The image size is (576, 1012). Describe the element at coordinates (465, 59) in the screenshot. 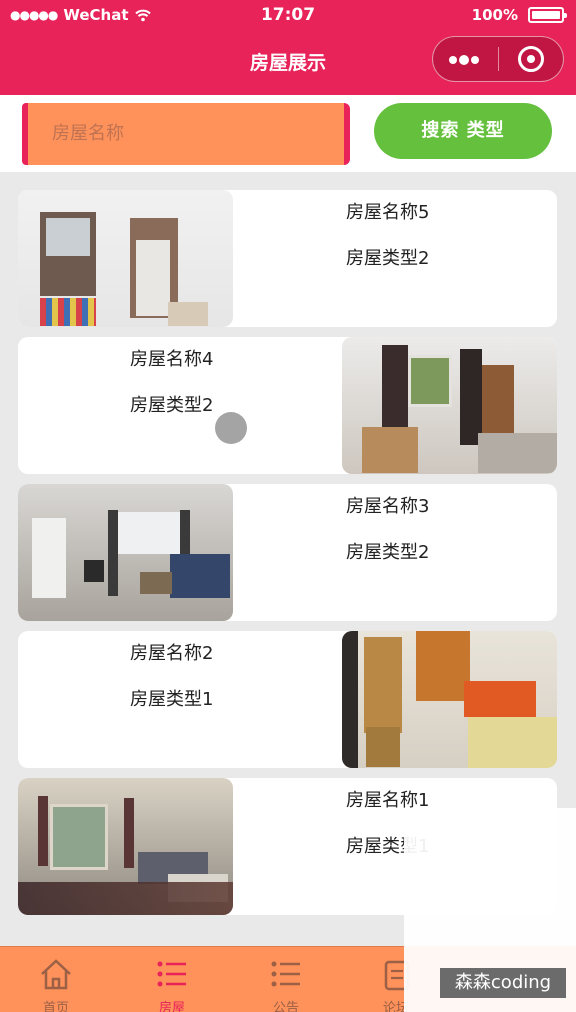

I see `more-icon` at that location.